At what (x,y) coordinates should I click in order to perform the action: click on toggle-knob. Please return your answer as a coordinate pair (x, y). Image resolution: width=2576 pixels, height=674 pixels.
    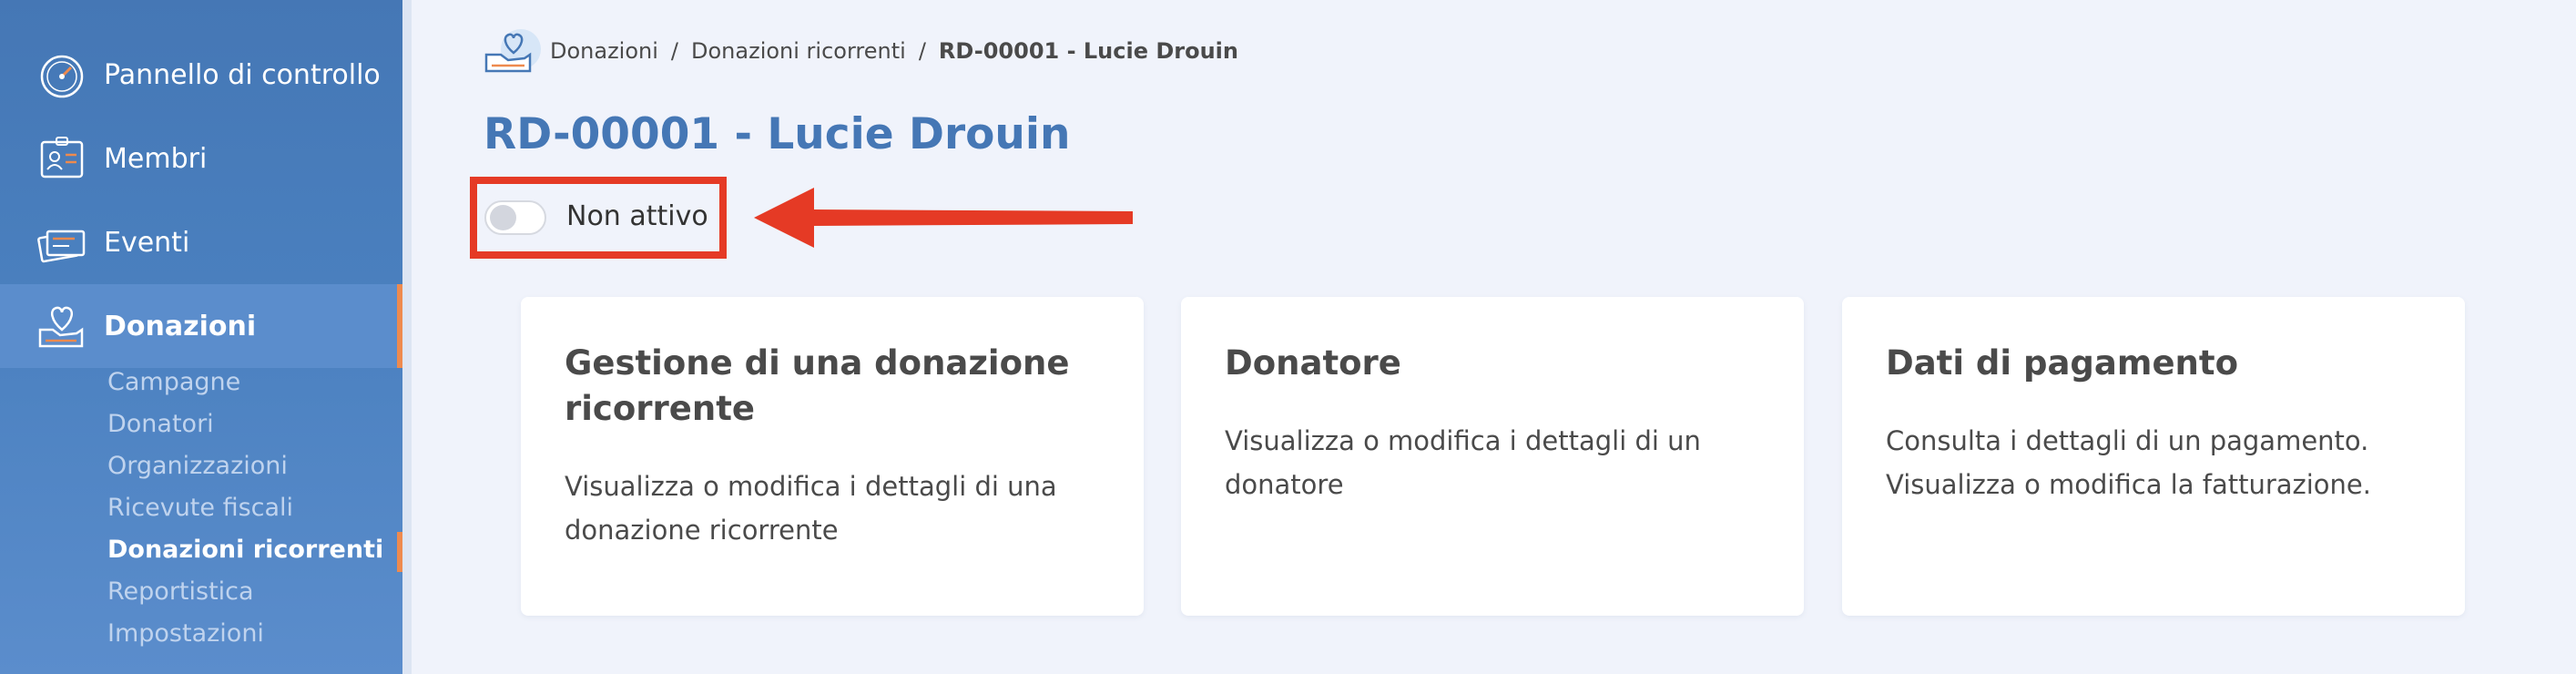
    Looking at the image, I should click on (503, 217).